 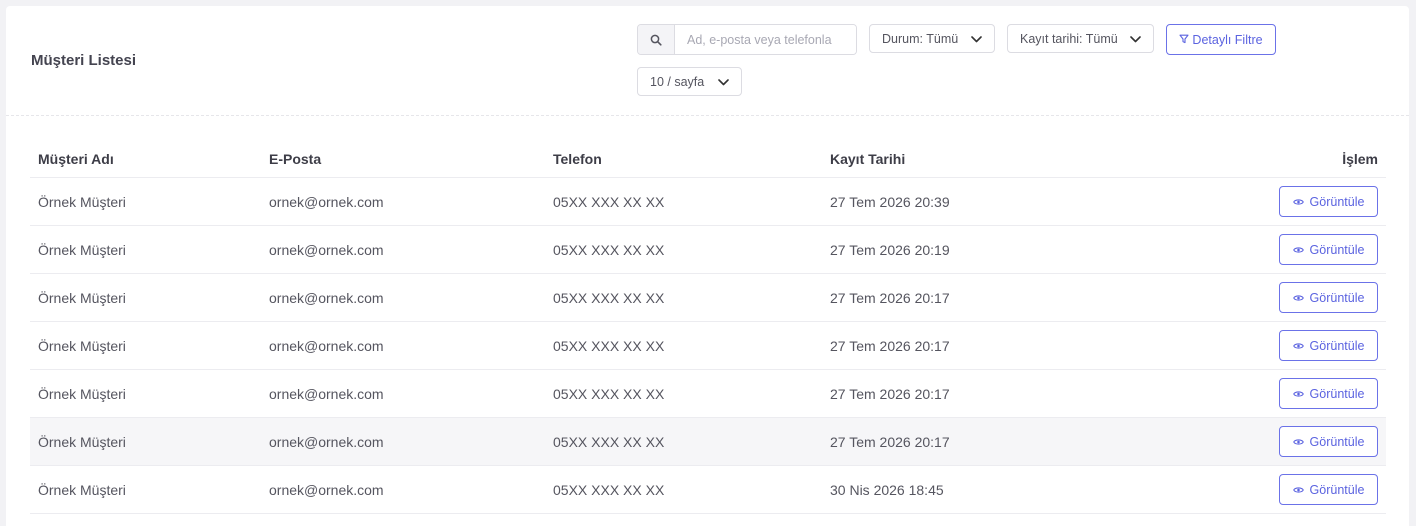 What do you see at coordinates (403, 159) in the screenshot?
I see `column-header-email: E-Posta` at bounding box center [403, 159].